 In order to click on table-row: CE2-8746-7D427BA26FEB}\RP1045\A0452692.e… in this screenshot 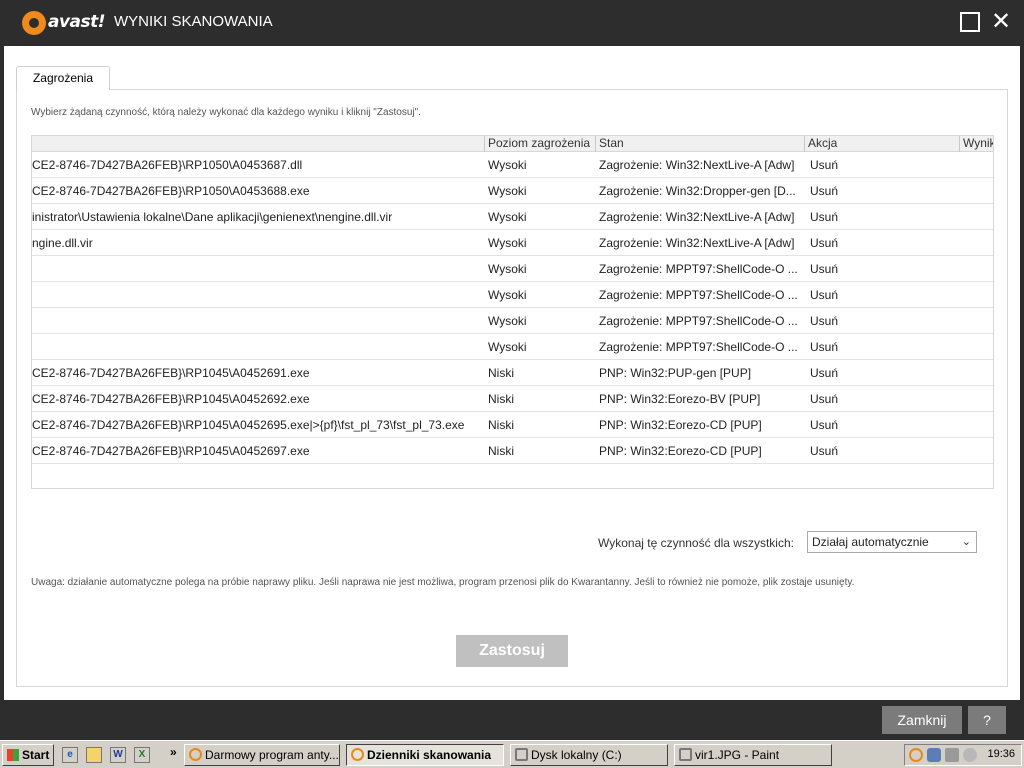, I will do `click(512, 399)`.